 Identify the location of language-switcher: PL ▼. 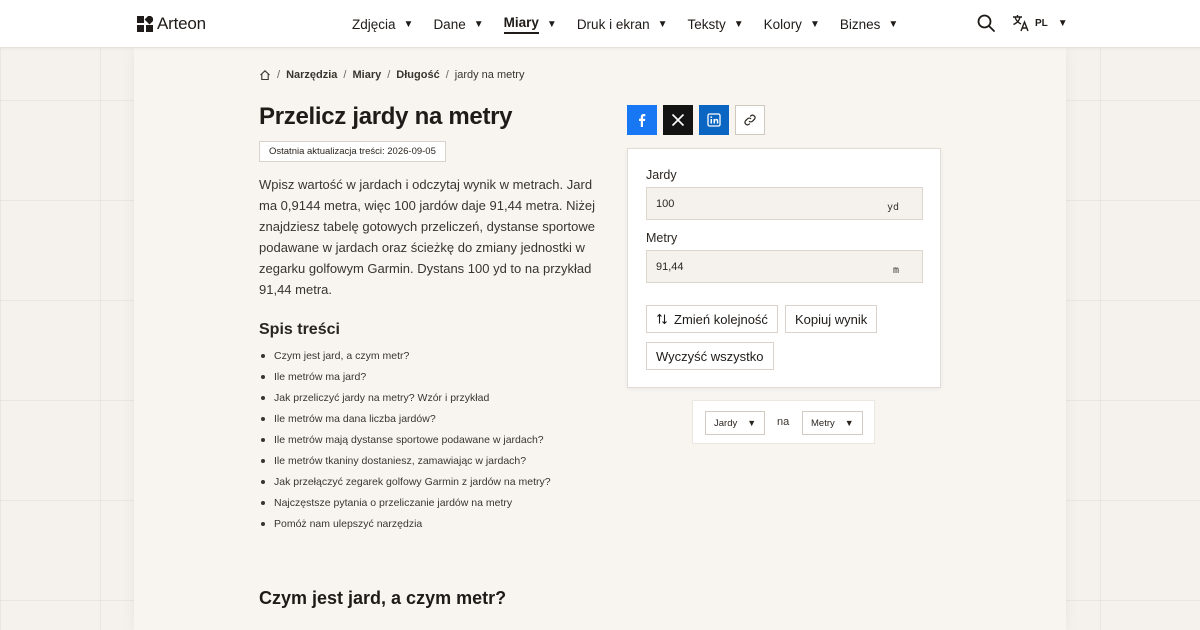
(1040, 23).